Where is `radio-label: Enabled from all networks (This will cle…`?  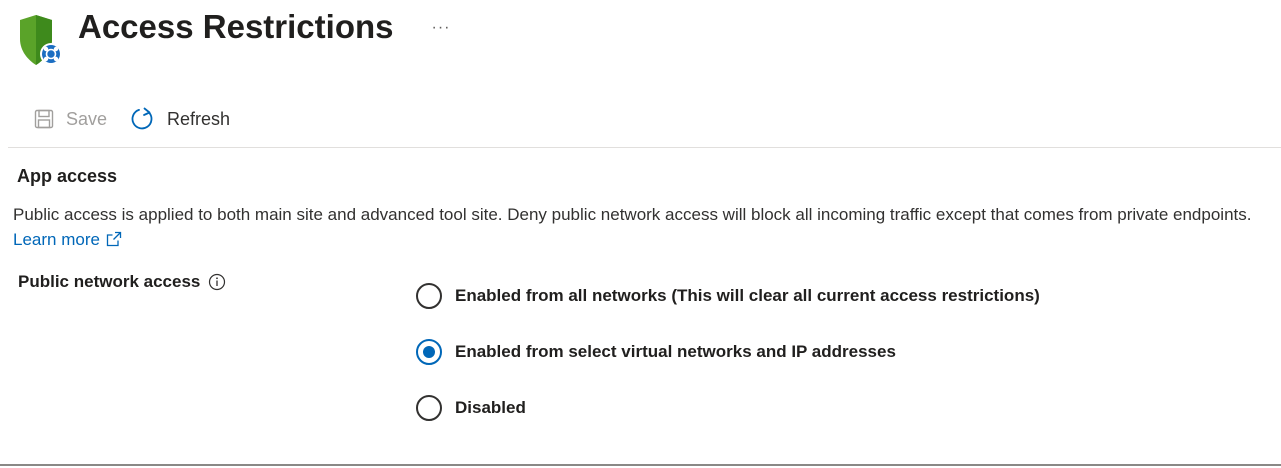 radio-label: Enabled from all networks (This will cle… is located at coordinates (747, 295).